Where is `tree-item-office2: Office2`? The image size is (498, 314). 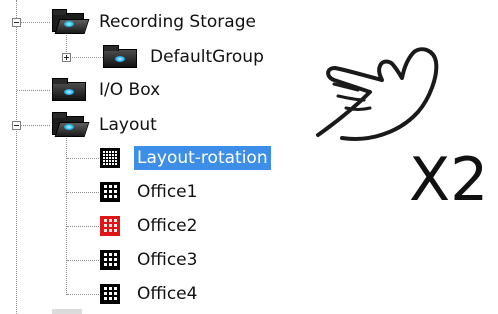
tree-item-office2: Office2 is located at coordinates (144, 226).